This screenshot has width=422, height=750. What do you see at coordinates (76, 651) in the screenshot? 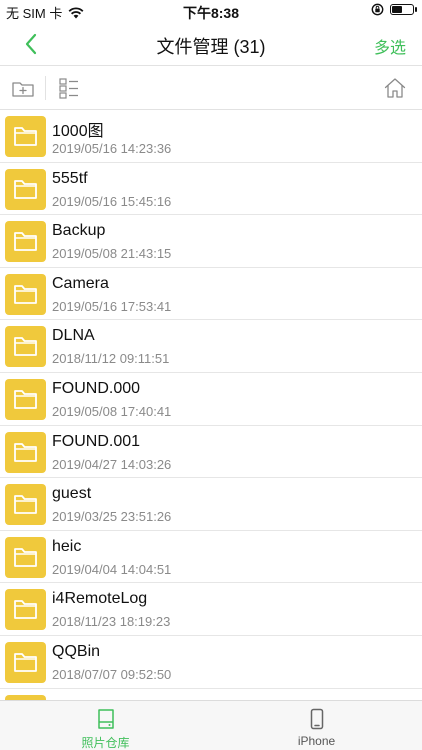
I see `file-name: QQBin` at bounding box center [76, 651].